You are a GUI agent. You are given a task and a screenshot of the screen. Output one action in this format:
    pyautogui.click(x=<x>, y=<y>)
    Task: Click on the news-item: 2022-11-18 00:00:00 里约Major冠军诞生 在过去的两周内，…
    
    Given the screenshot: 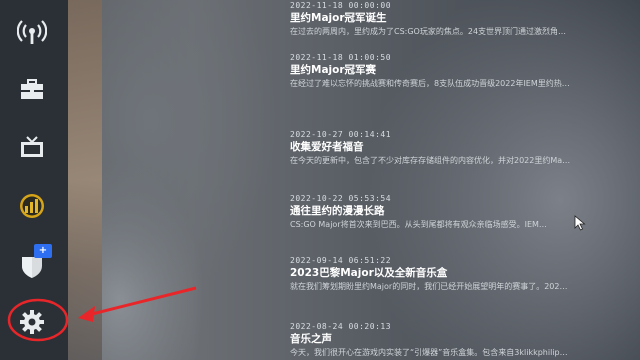 What is the action you would take?
    pyautogui.click(x=462, y=19)
    